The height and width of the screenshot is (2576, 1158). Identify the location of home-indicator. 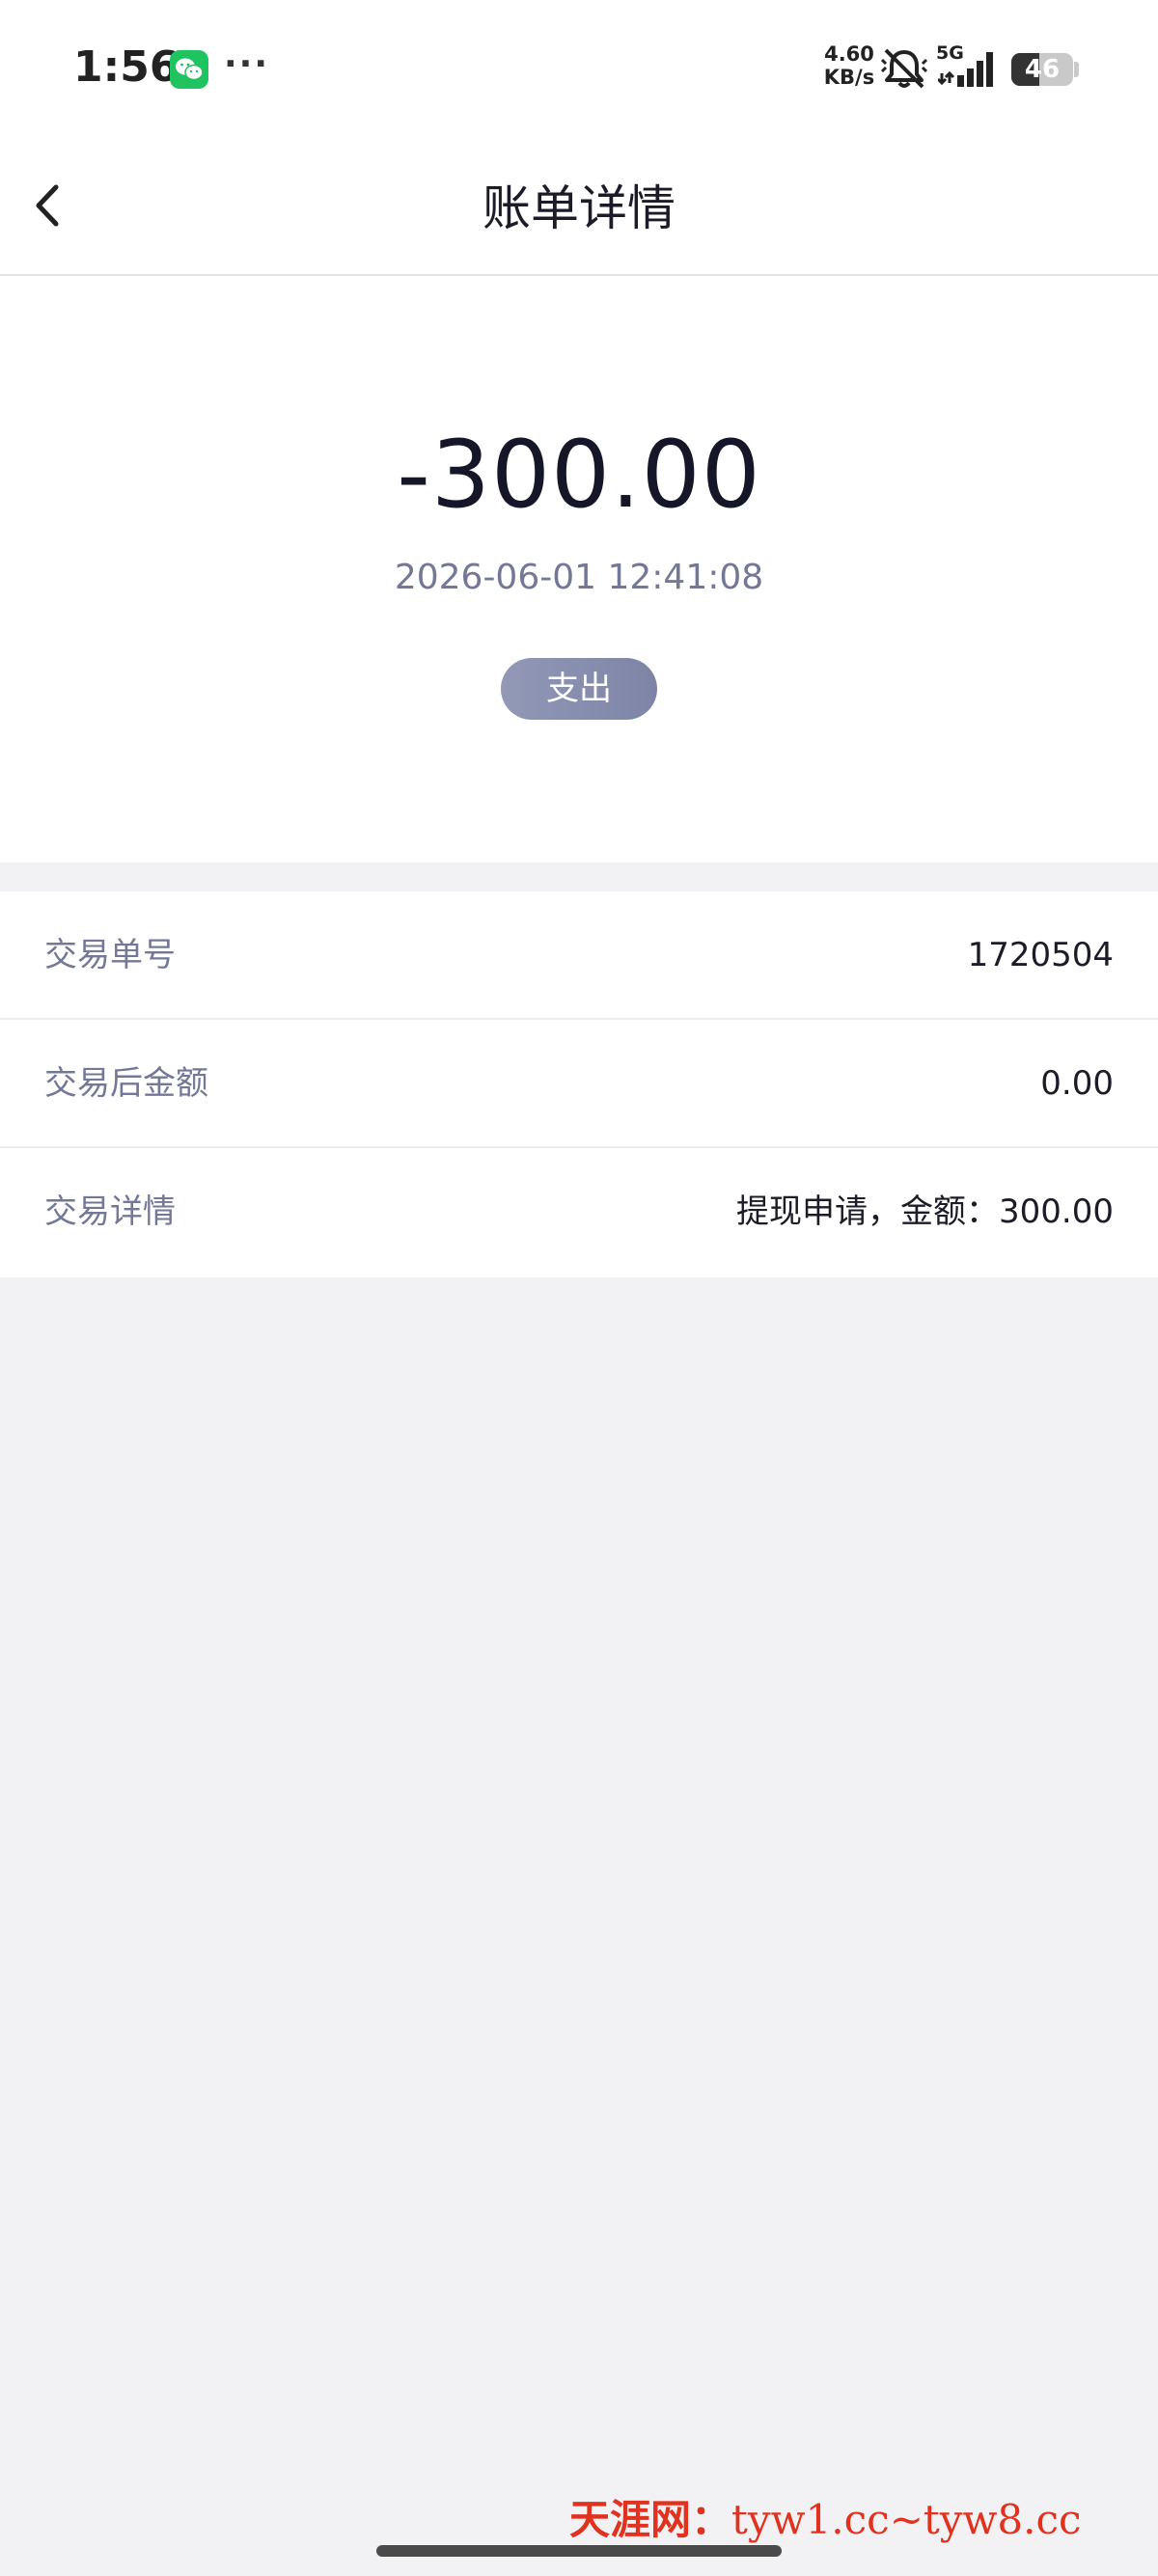
(579, 2551).